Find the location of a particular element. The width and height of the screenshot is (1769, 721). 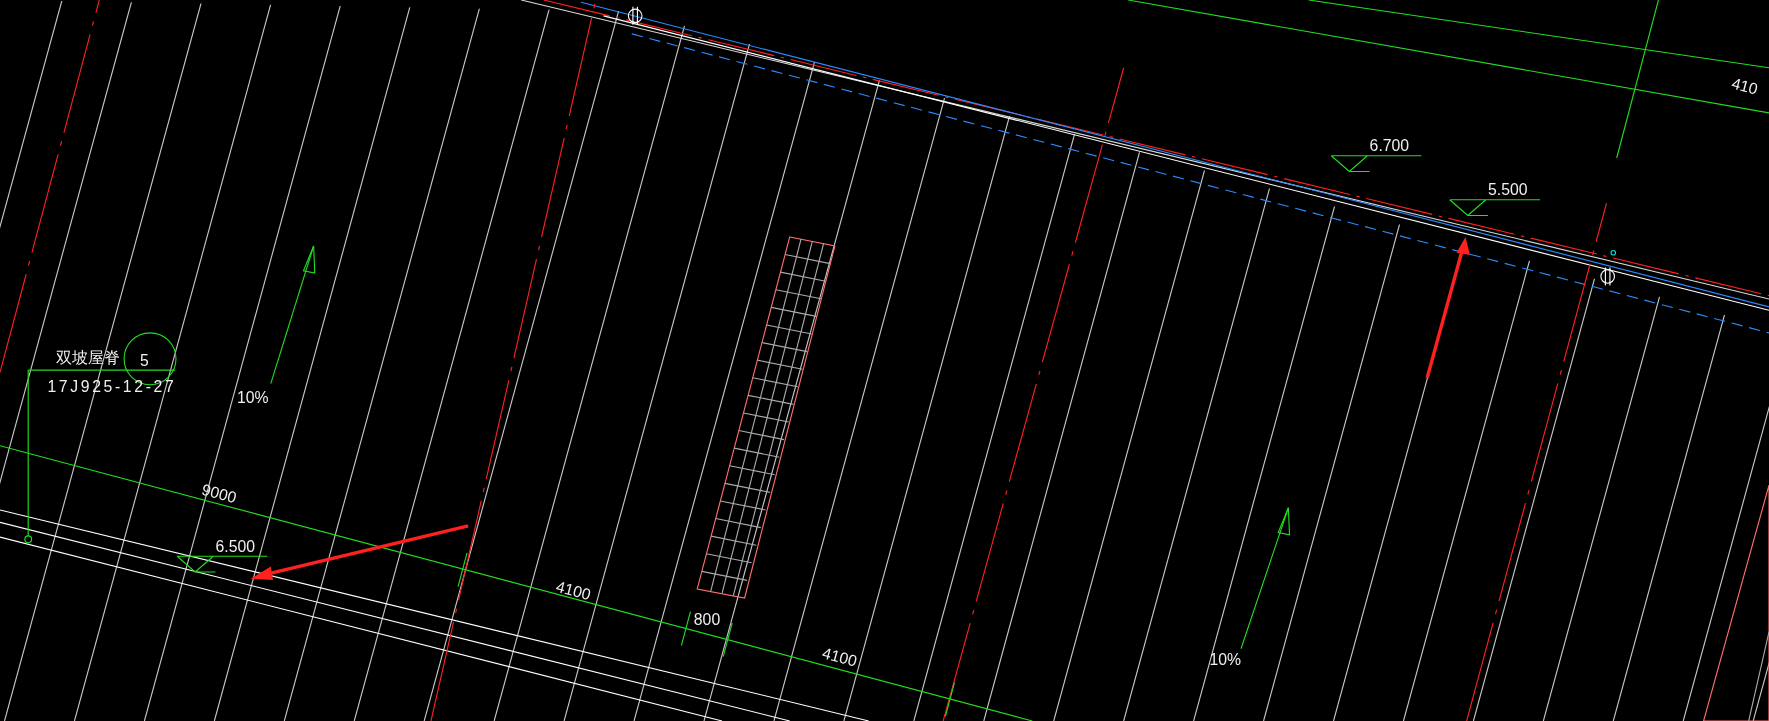

elevation-label: 5.500 is located at coordinates (1508, 190).